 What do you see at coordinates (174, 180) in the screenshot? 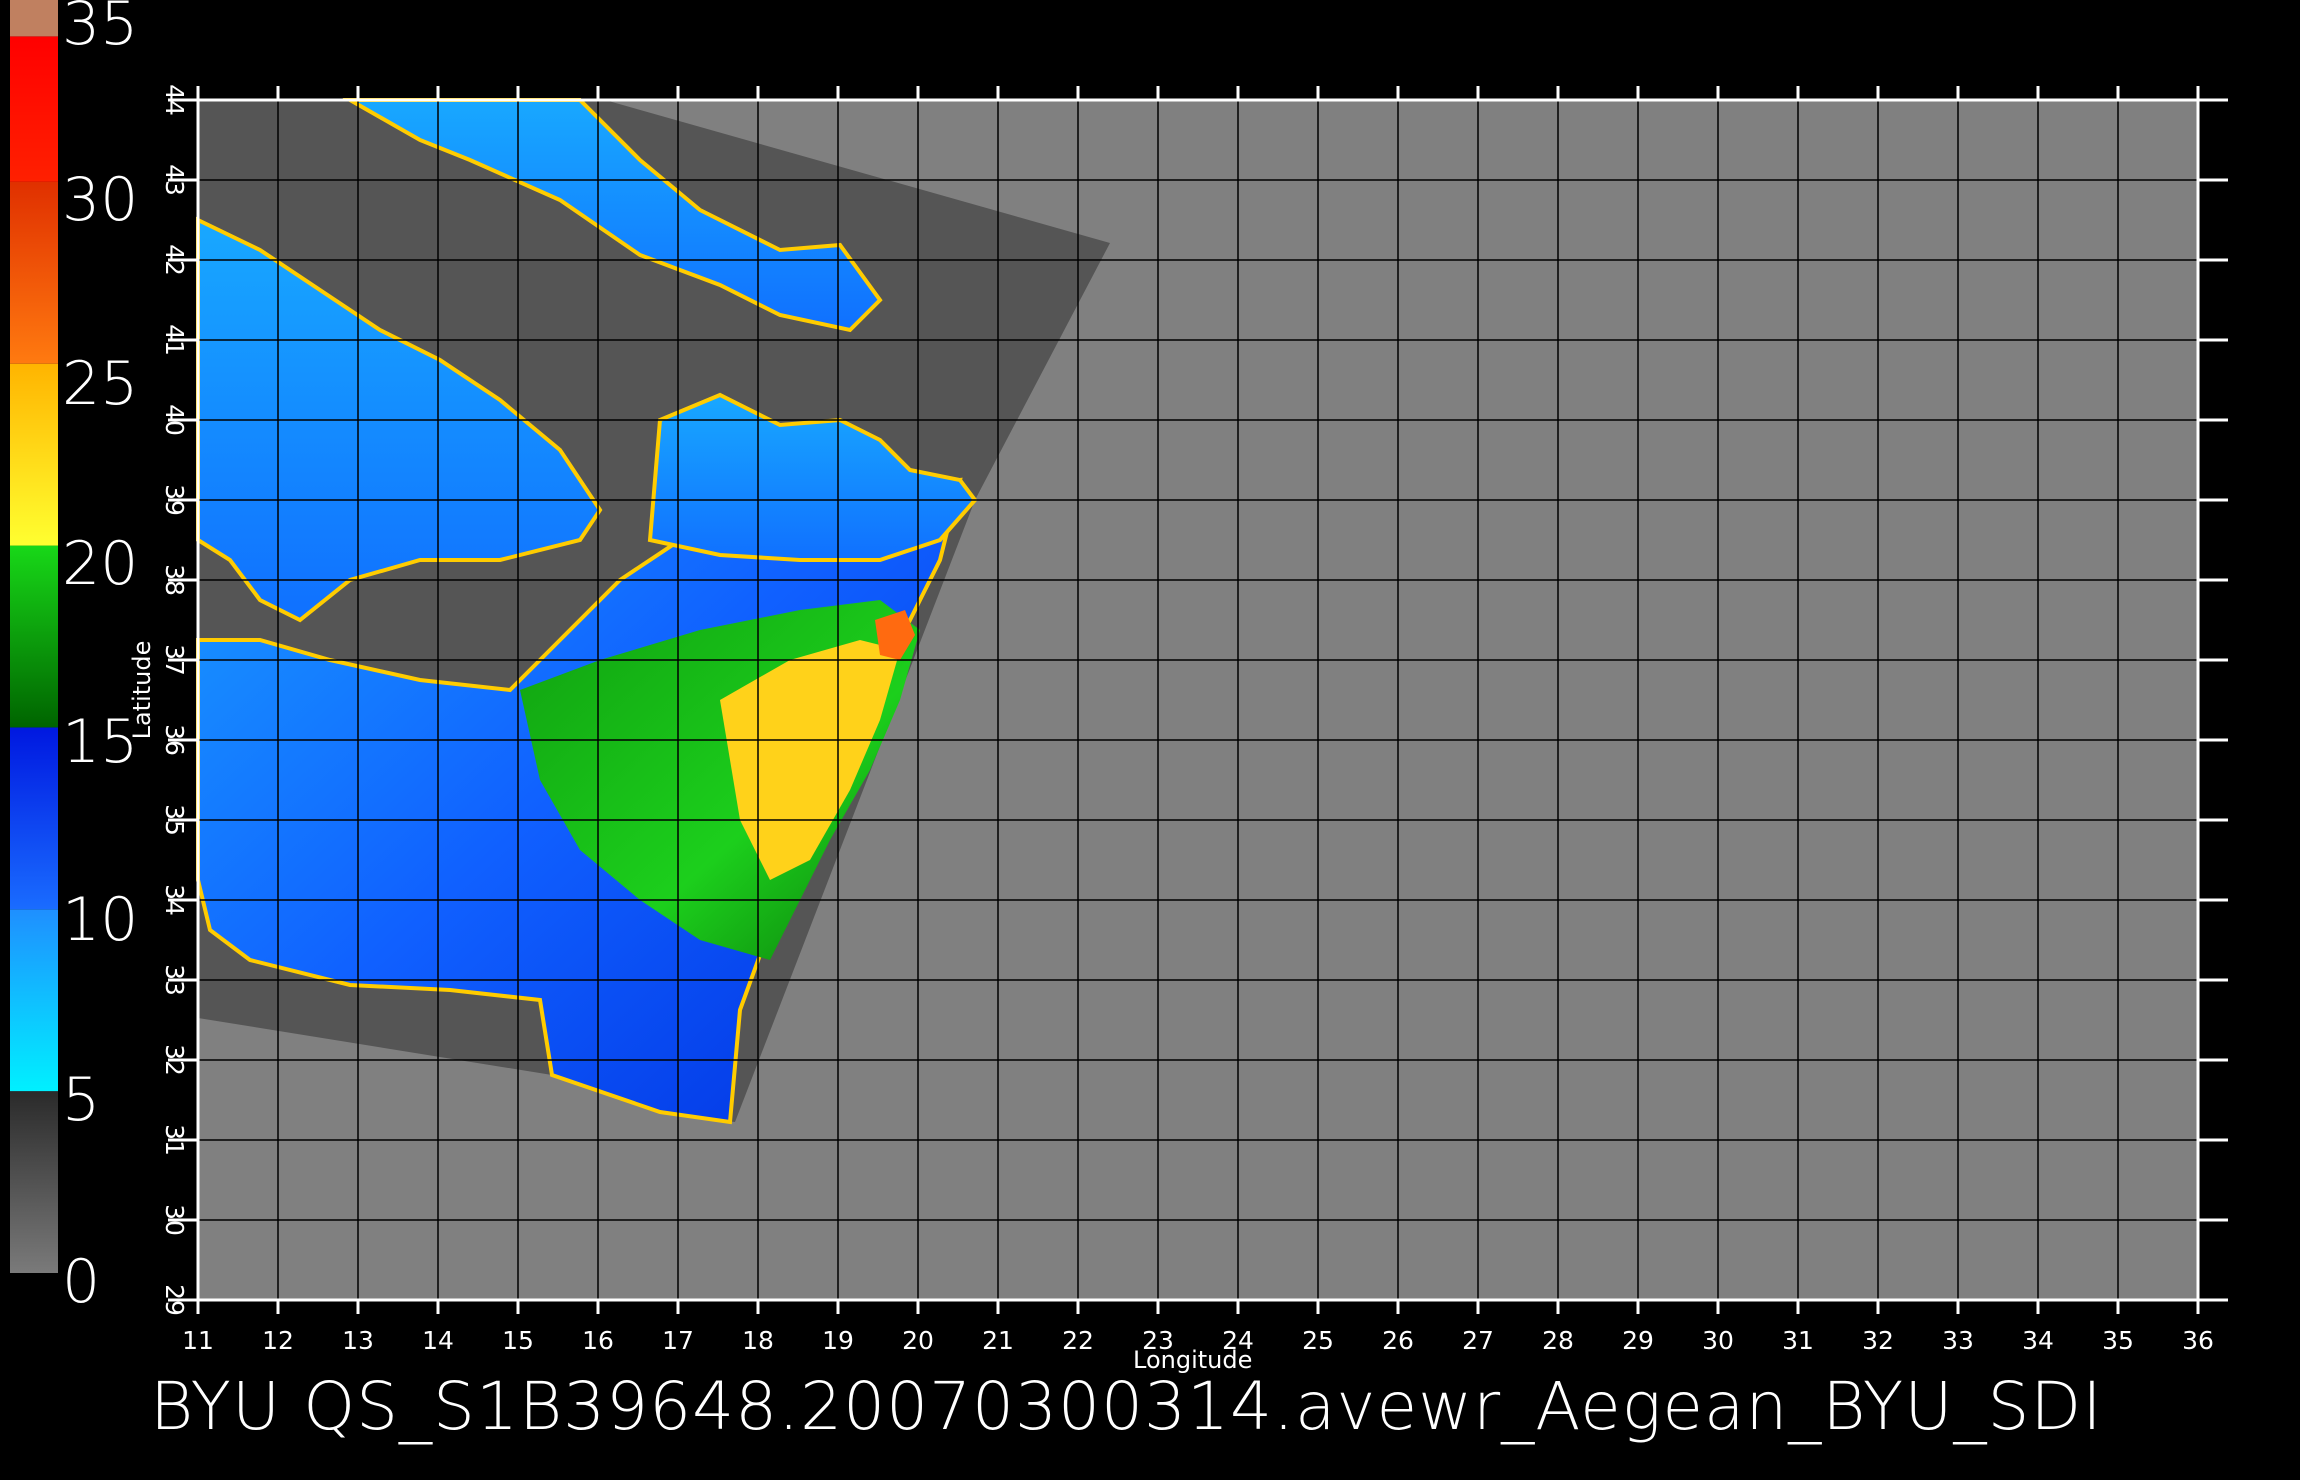
I see `tick-label-lat-43: 43` at bounding box center [174, 180].